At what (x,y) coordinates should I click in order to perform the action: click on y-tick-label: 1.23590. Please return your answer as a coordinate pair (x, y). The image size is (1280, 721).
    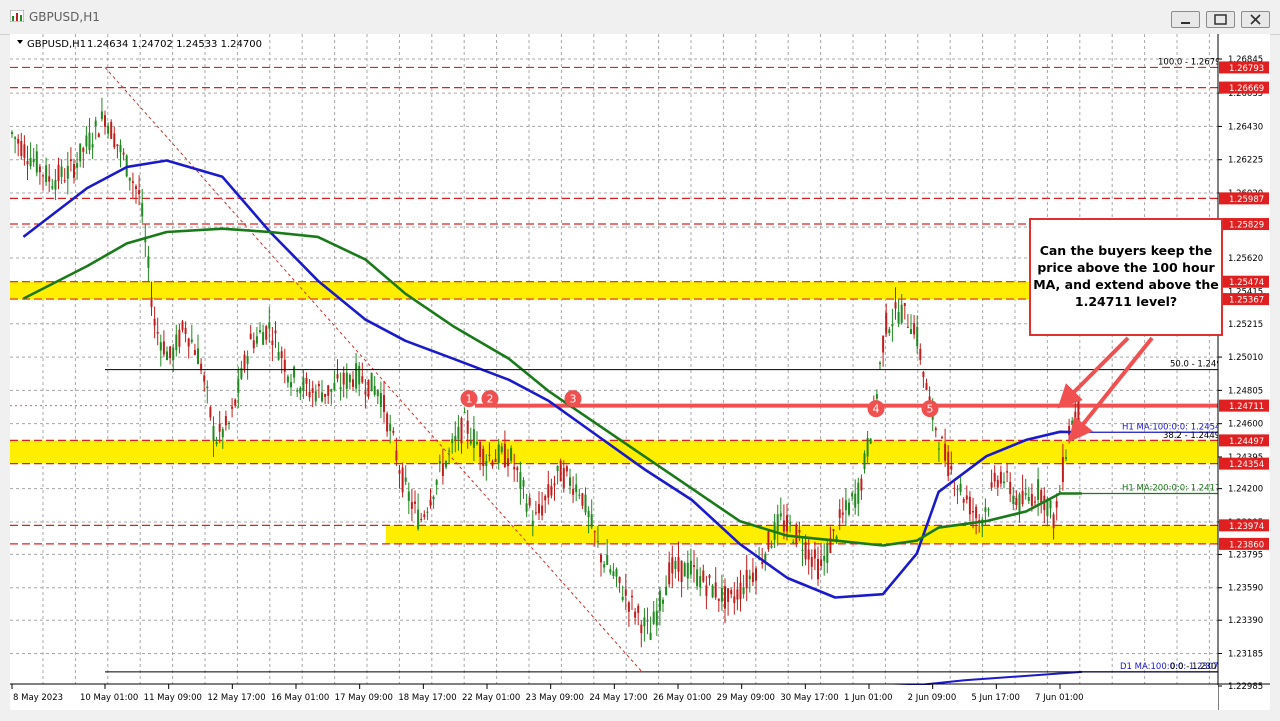
    Looking at the image, I should click on (1245, 589).